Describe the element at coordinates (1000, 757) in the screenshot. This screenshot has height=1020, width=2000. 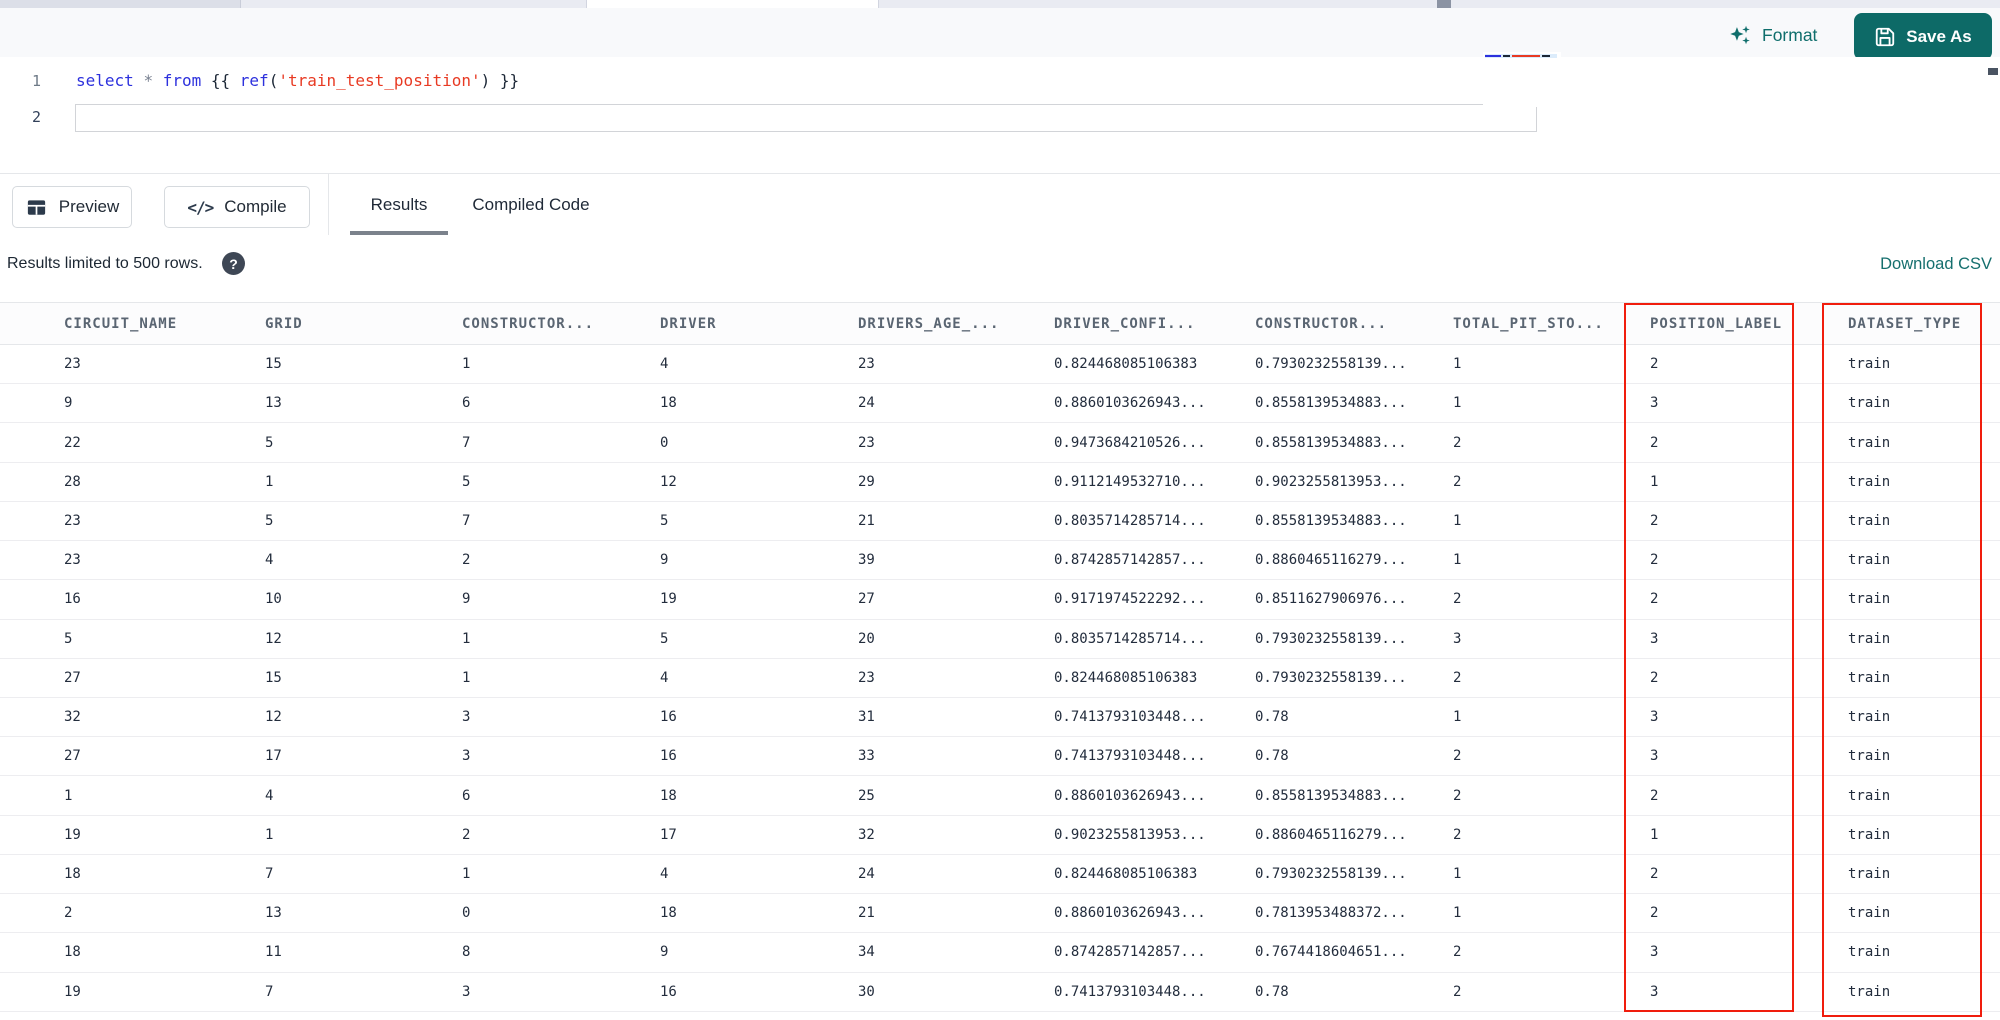
I see `table-row: 27 17 3 16 33 0.7413793103448... 0.78 2 3 train` at that location.